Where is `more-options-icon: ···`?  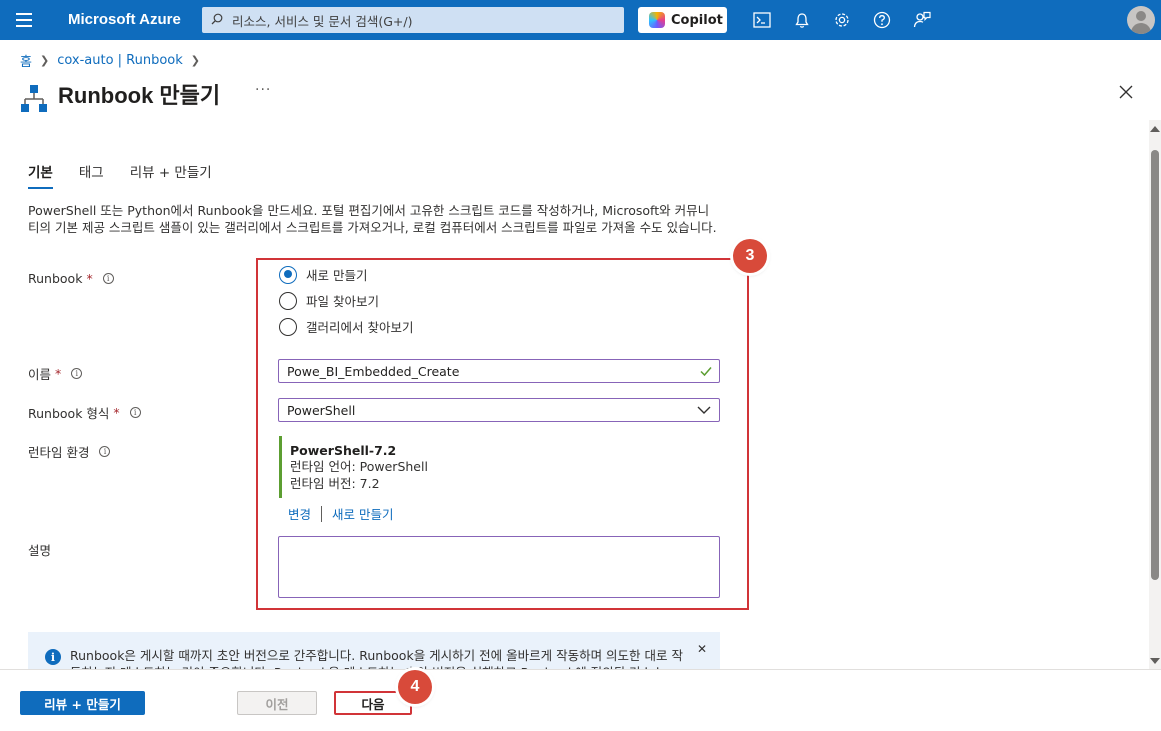 more-options-icon: ··· is located at coordinates (263, 90).